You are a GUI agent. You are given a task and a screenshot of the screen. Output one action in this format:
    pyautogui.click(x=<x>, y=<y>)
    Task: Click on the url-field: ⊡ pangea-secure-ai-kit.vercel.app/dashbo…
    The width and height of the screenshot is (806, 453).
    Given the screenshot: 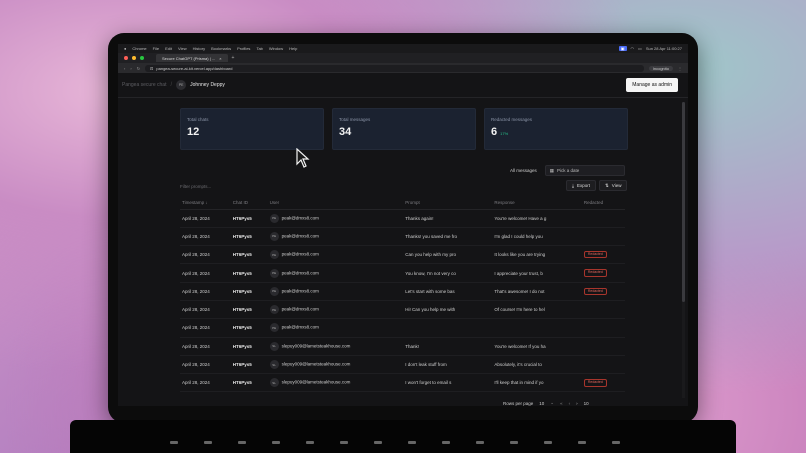 What is the action you would take?
    pyautogui.click(x=394, y=68)
    